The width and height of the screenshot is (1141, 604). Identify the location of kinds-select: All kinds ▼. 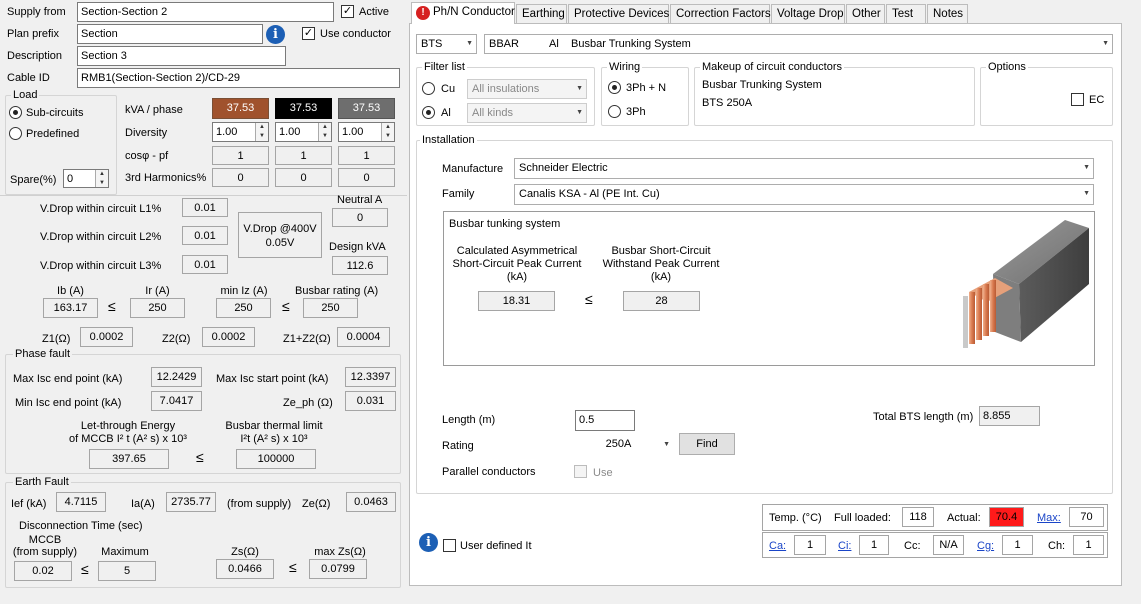
(527, 113).